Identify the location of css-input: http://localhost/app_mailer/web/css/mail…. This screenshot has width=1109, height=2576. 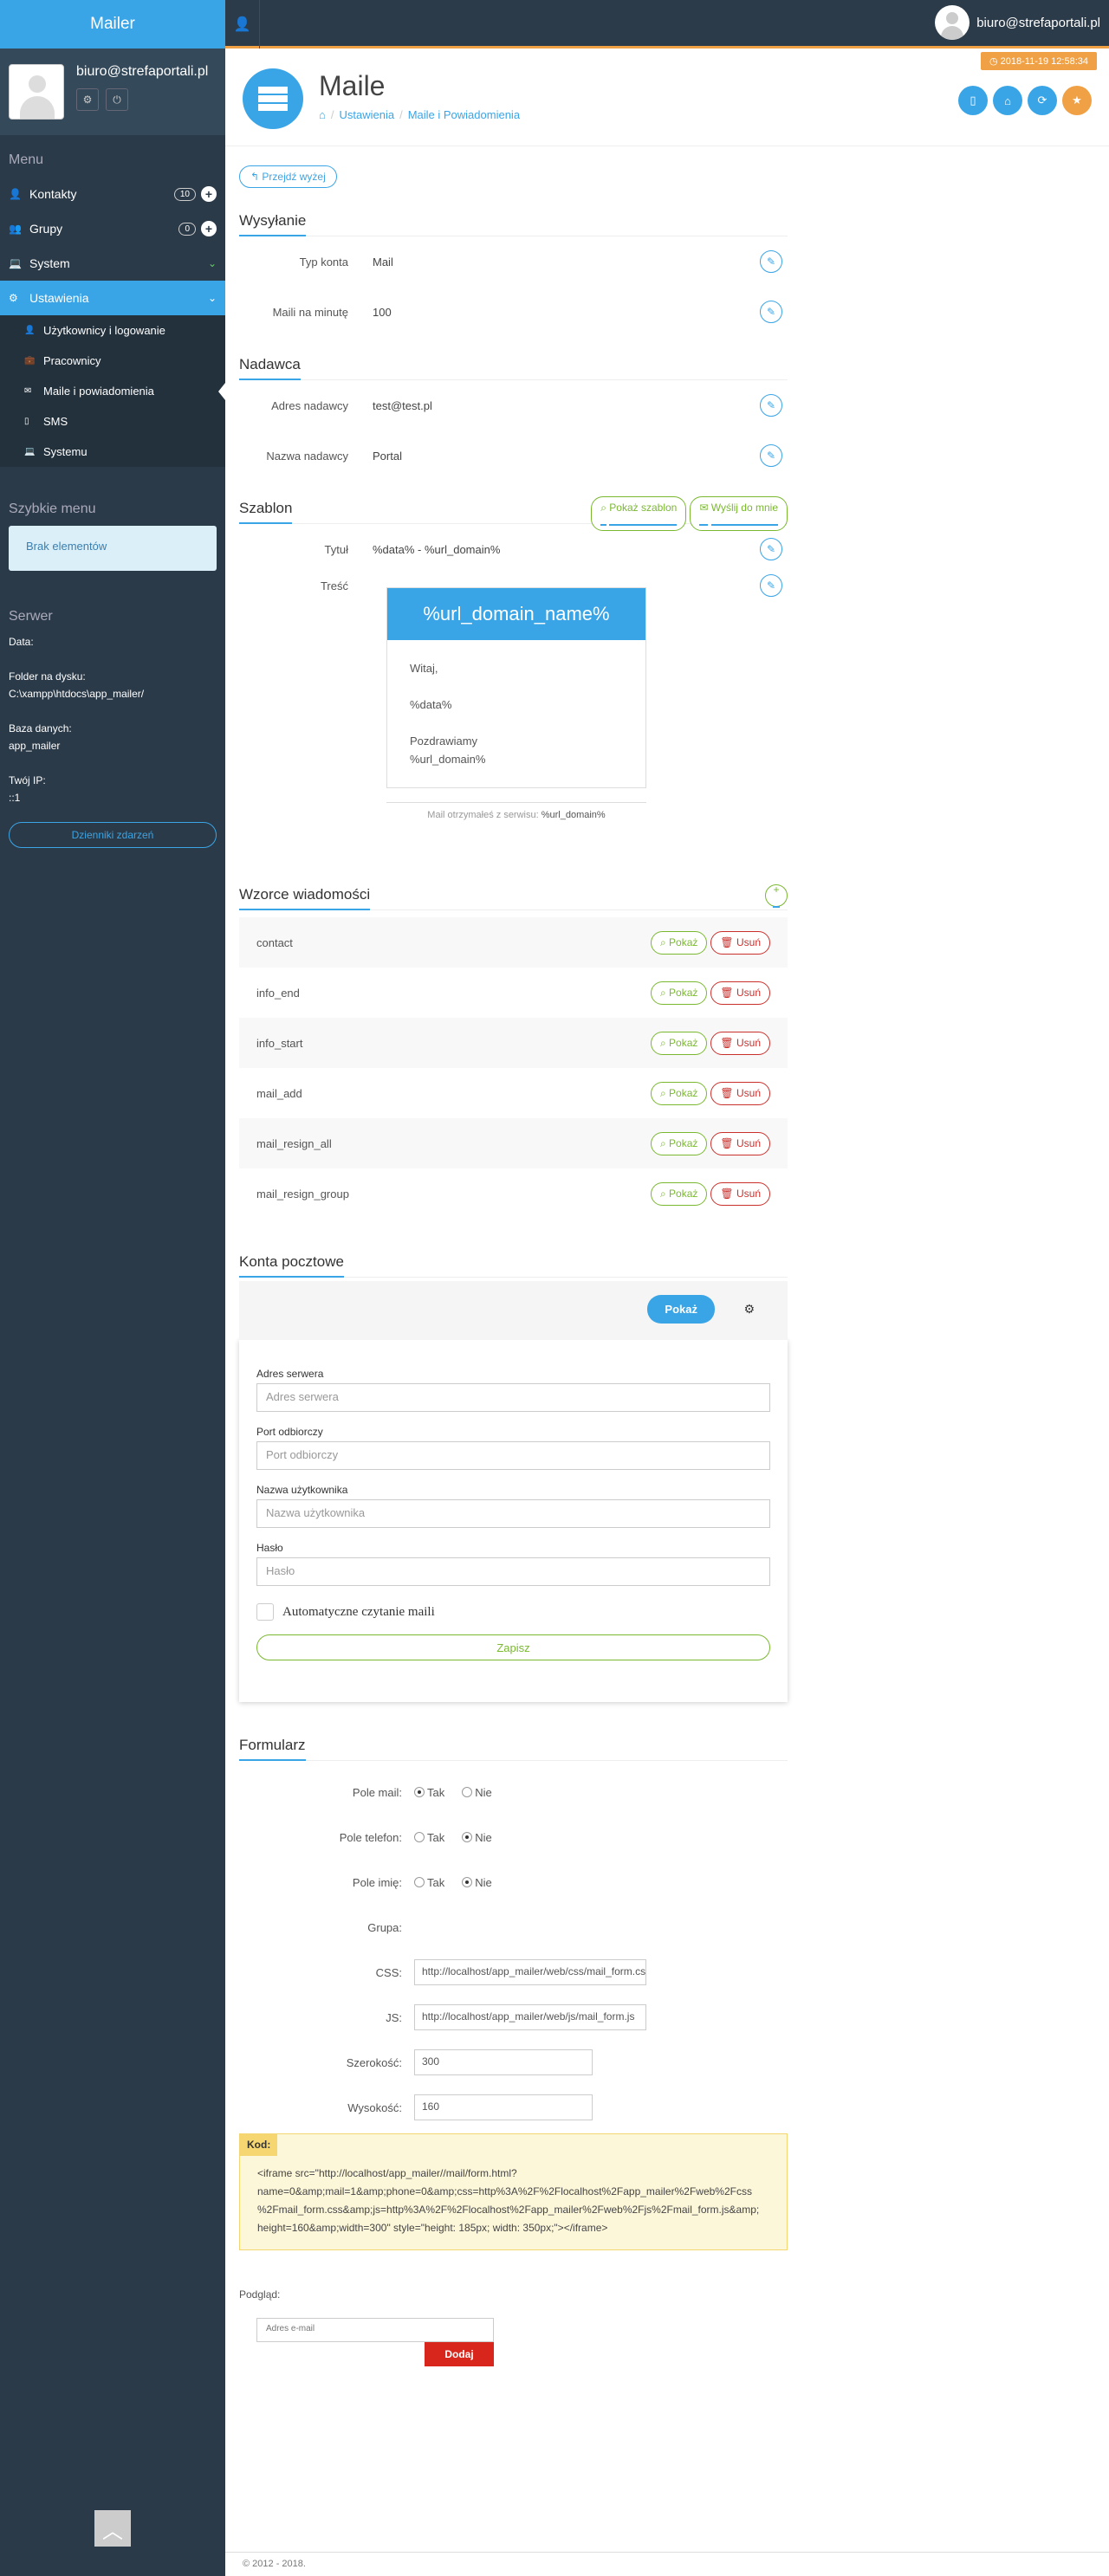
(530, 1972).